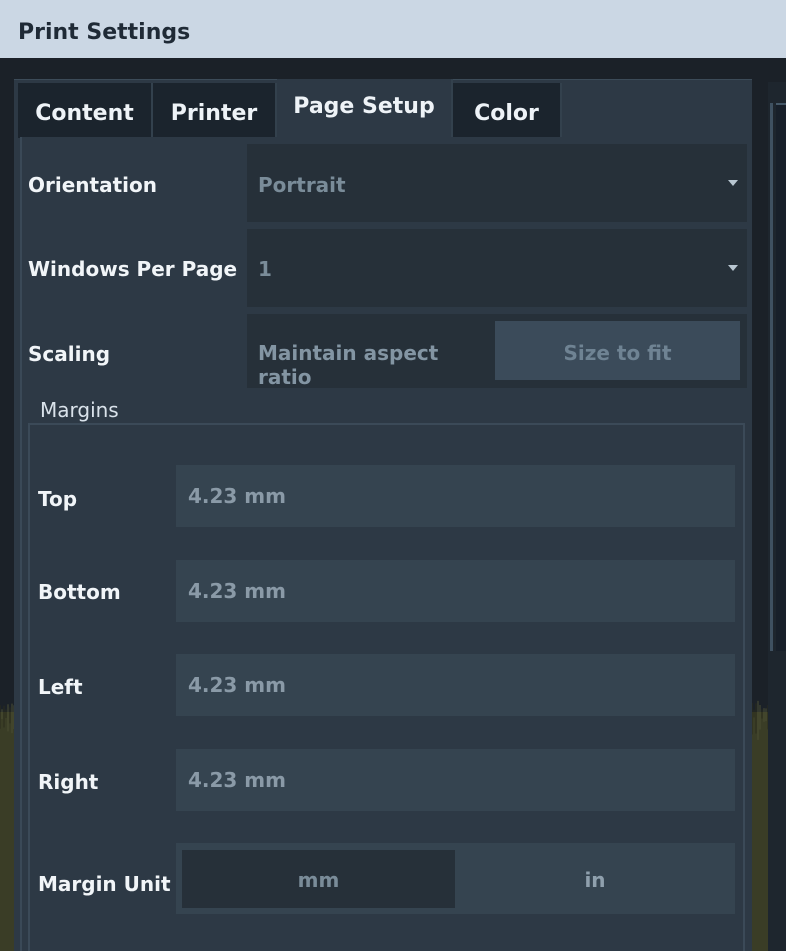  Describe the element at coordinates (85, 110) in the screenshot. I see `tab-content: Content` at that location.